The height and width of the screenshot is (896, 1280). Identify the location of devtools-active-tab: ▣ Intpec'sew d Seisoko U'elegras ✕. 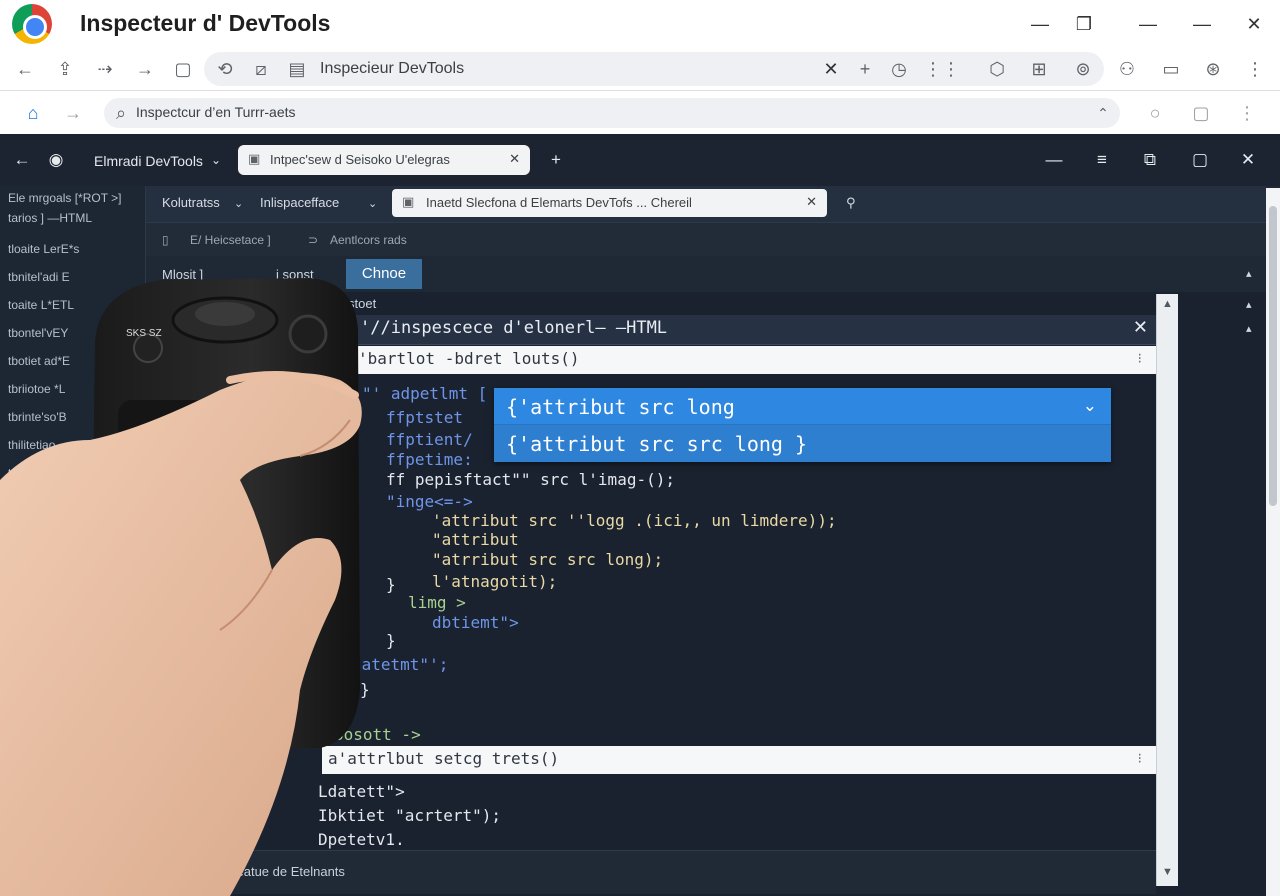
(384, 160).